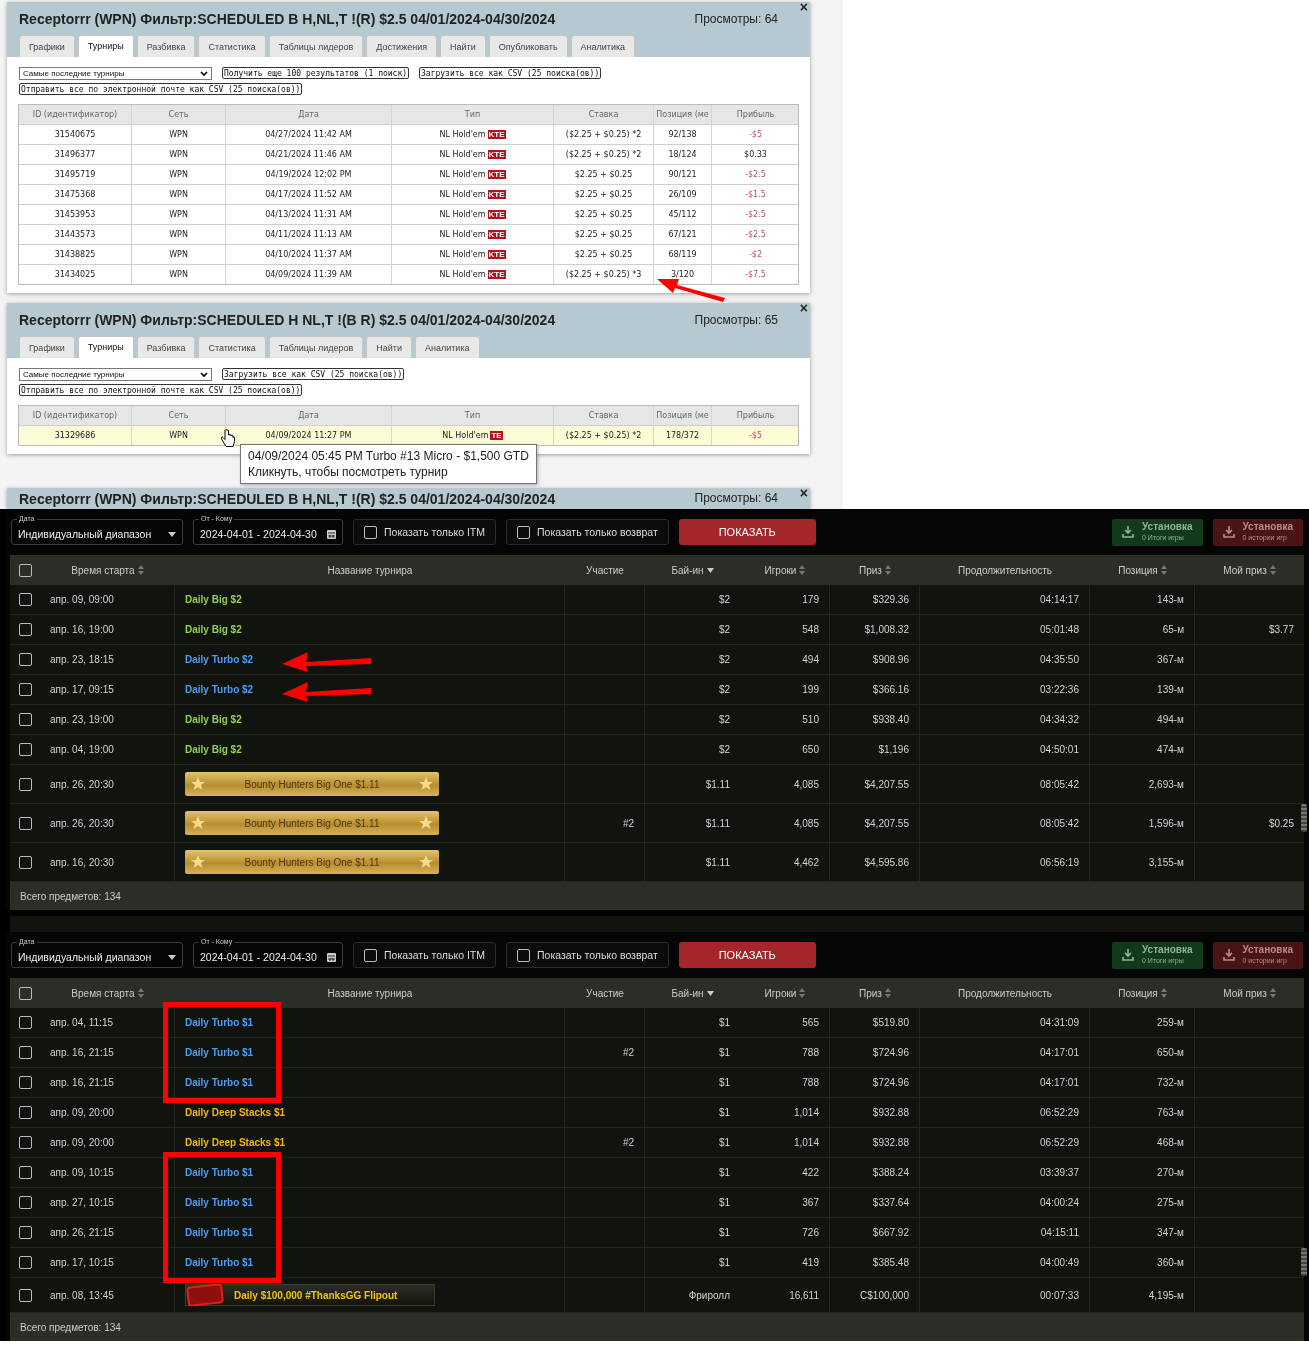 The image size is (1309, 1367). I want to click on table-cell: апр. 26, 21:15, so click(107, 1232).